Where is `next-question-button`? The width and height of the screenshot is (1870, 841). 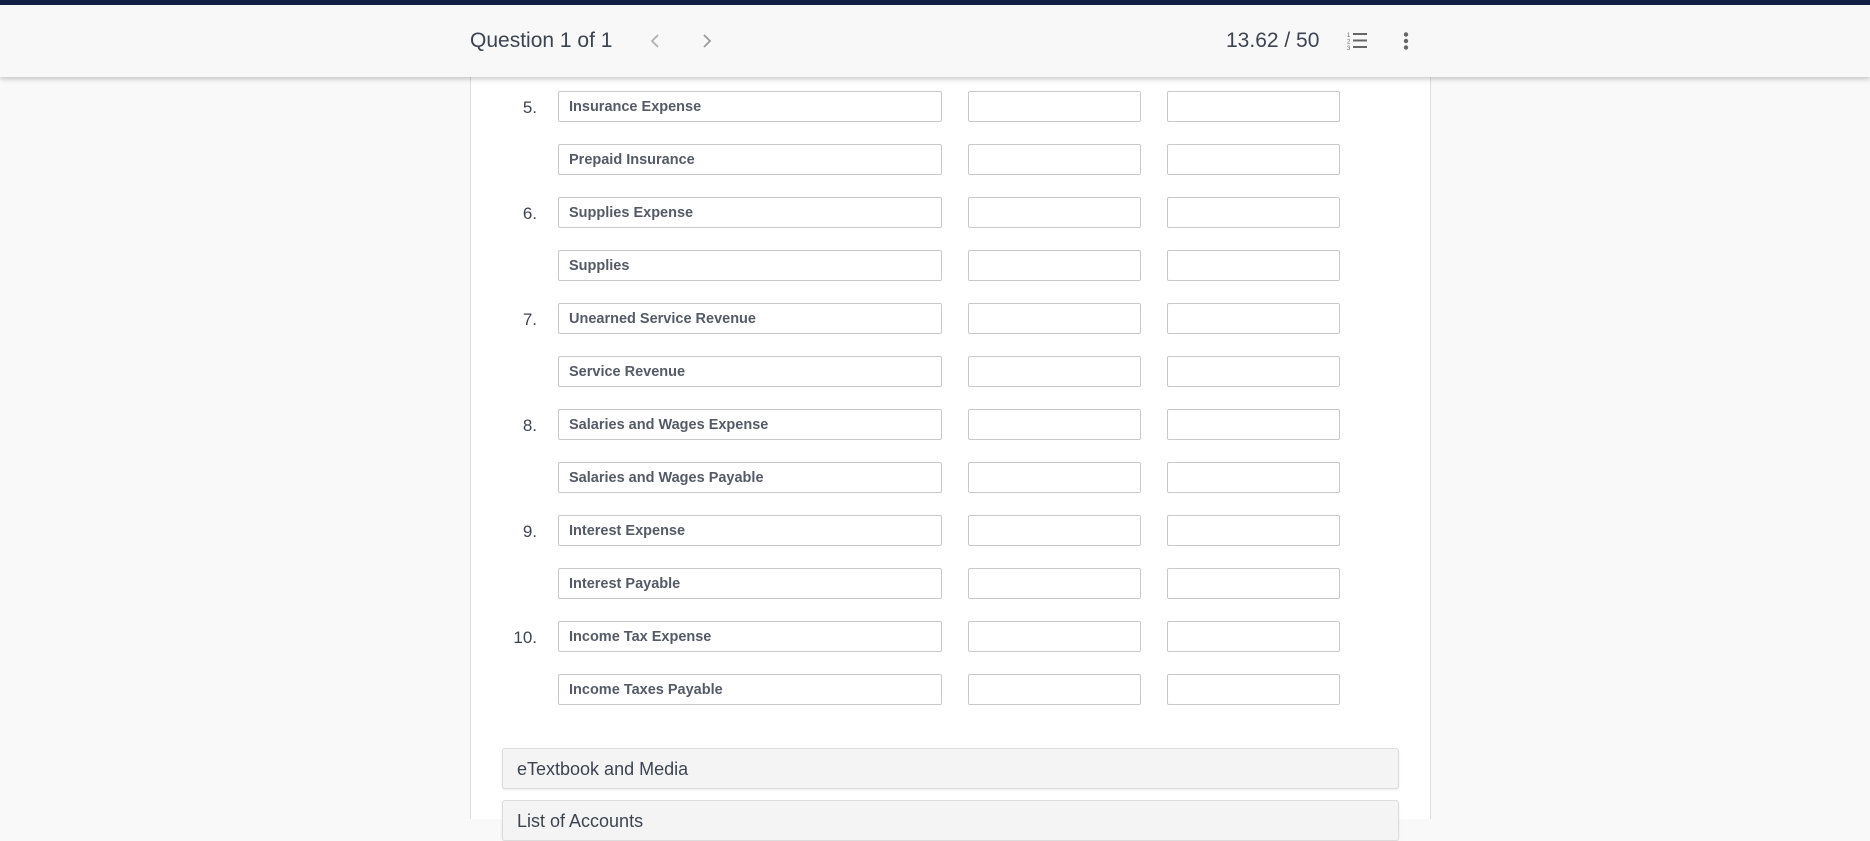
next-question-button is located at coordinates (707, 41).